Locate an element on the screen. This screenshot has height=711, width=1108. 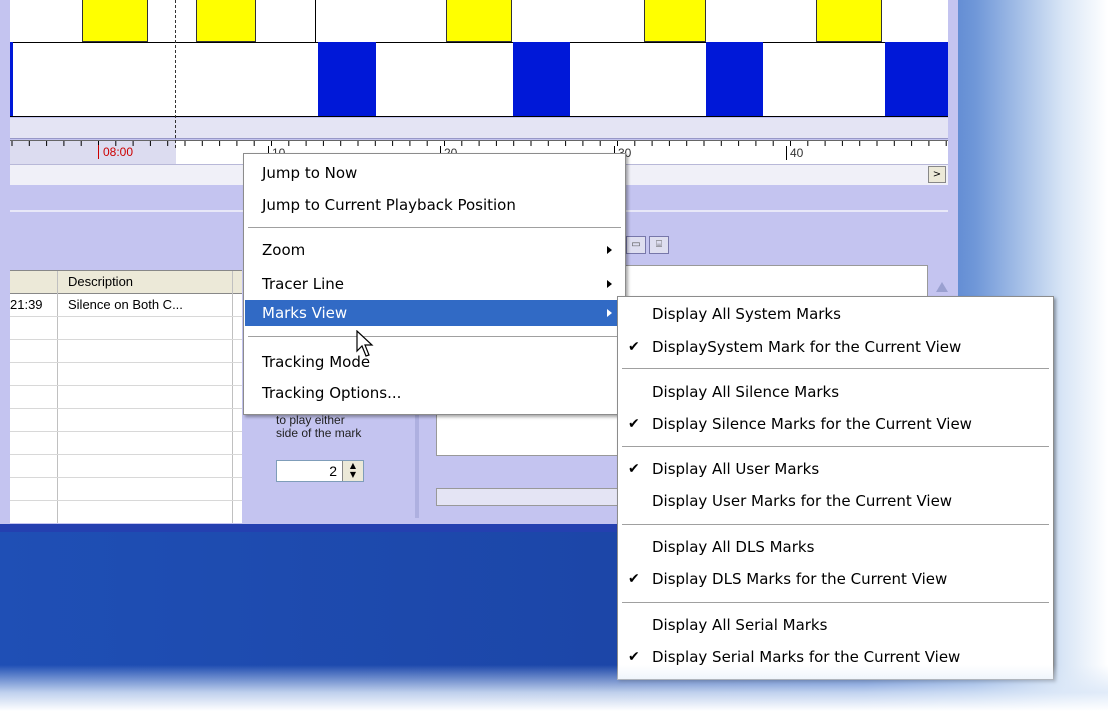
spinner-value: 2 is located at coordinates (333, 471).